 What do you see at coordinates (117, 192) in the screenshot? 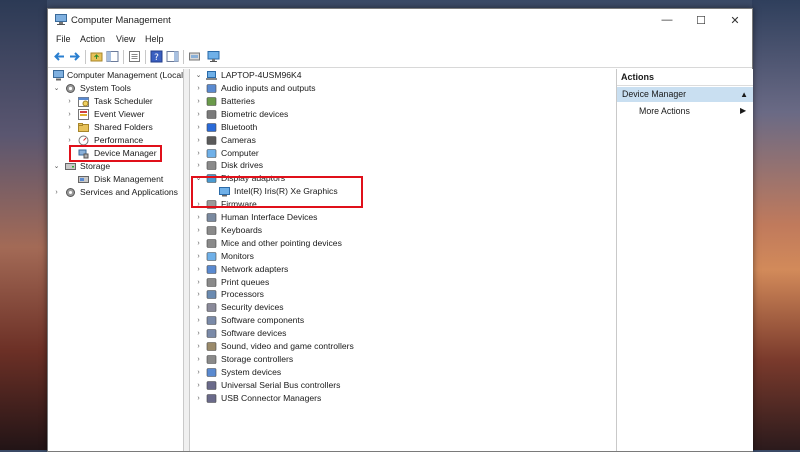
I see `tree-item-services-and-applications: › Services and Applications` at bounding box center [117, 192].